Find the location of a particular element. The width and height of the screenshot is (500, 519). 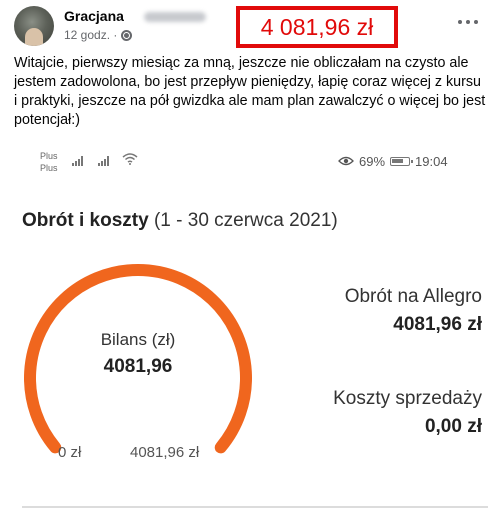

gauge-min-label: 0 zł is located at coordinates (70, 452).